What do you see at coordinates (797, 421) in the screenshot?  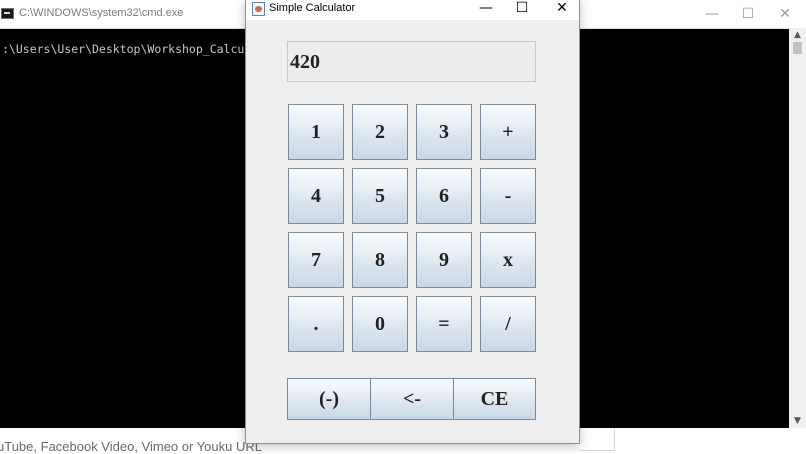 I see `scroll-down-icon: ▼` at bounding box center [797, 421].